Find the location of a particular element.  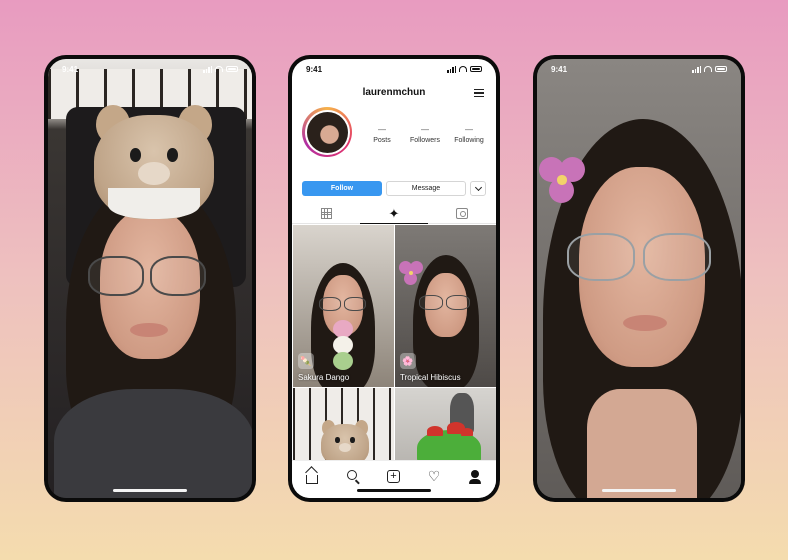

effect-tile-hamster is located at coordinates (343, 428).